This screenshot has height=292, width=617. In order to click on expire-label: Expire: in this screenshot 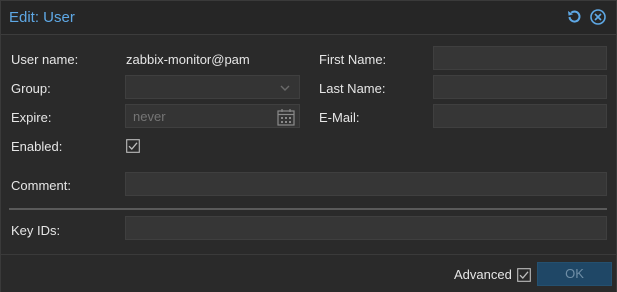, I will do `click(31, 117)`.